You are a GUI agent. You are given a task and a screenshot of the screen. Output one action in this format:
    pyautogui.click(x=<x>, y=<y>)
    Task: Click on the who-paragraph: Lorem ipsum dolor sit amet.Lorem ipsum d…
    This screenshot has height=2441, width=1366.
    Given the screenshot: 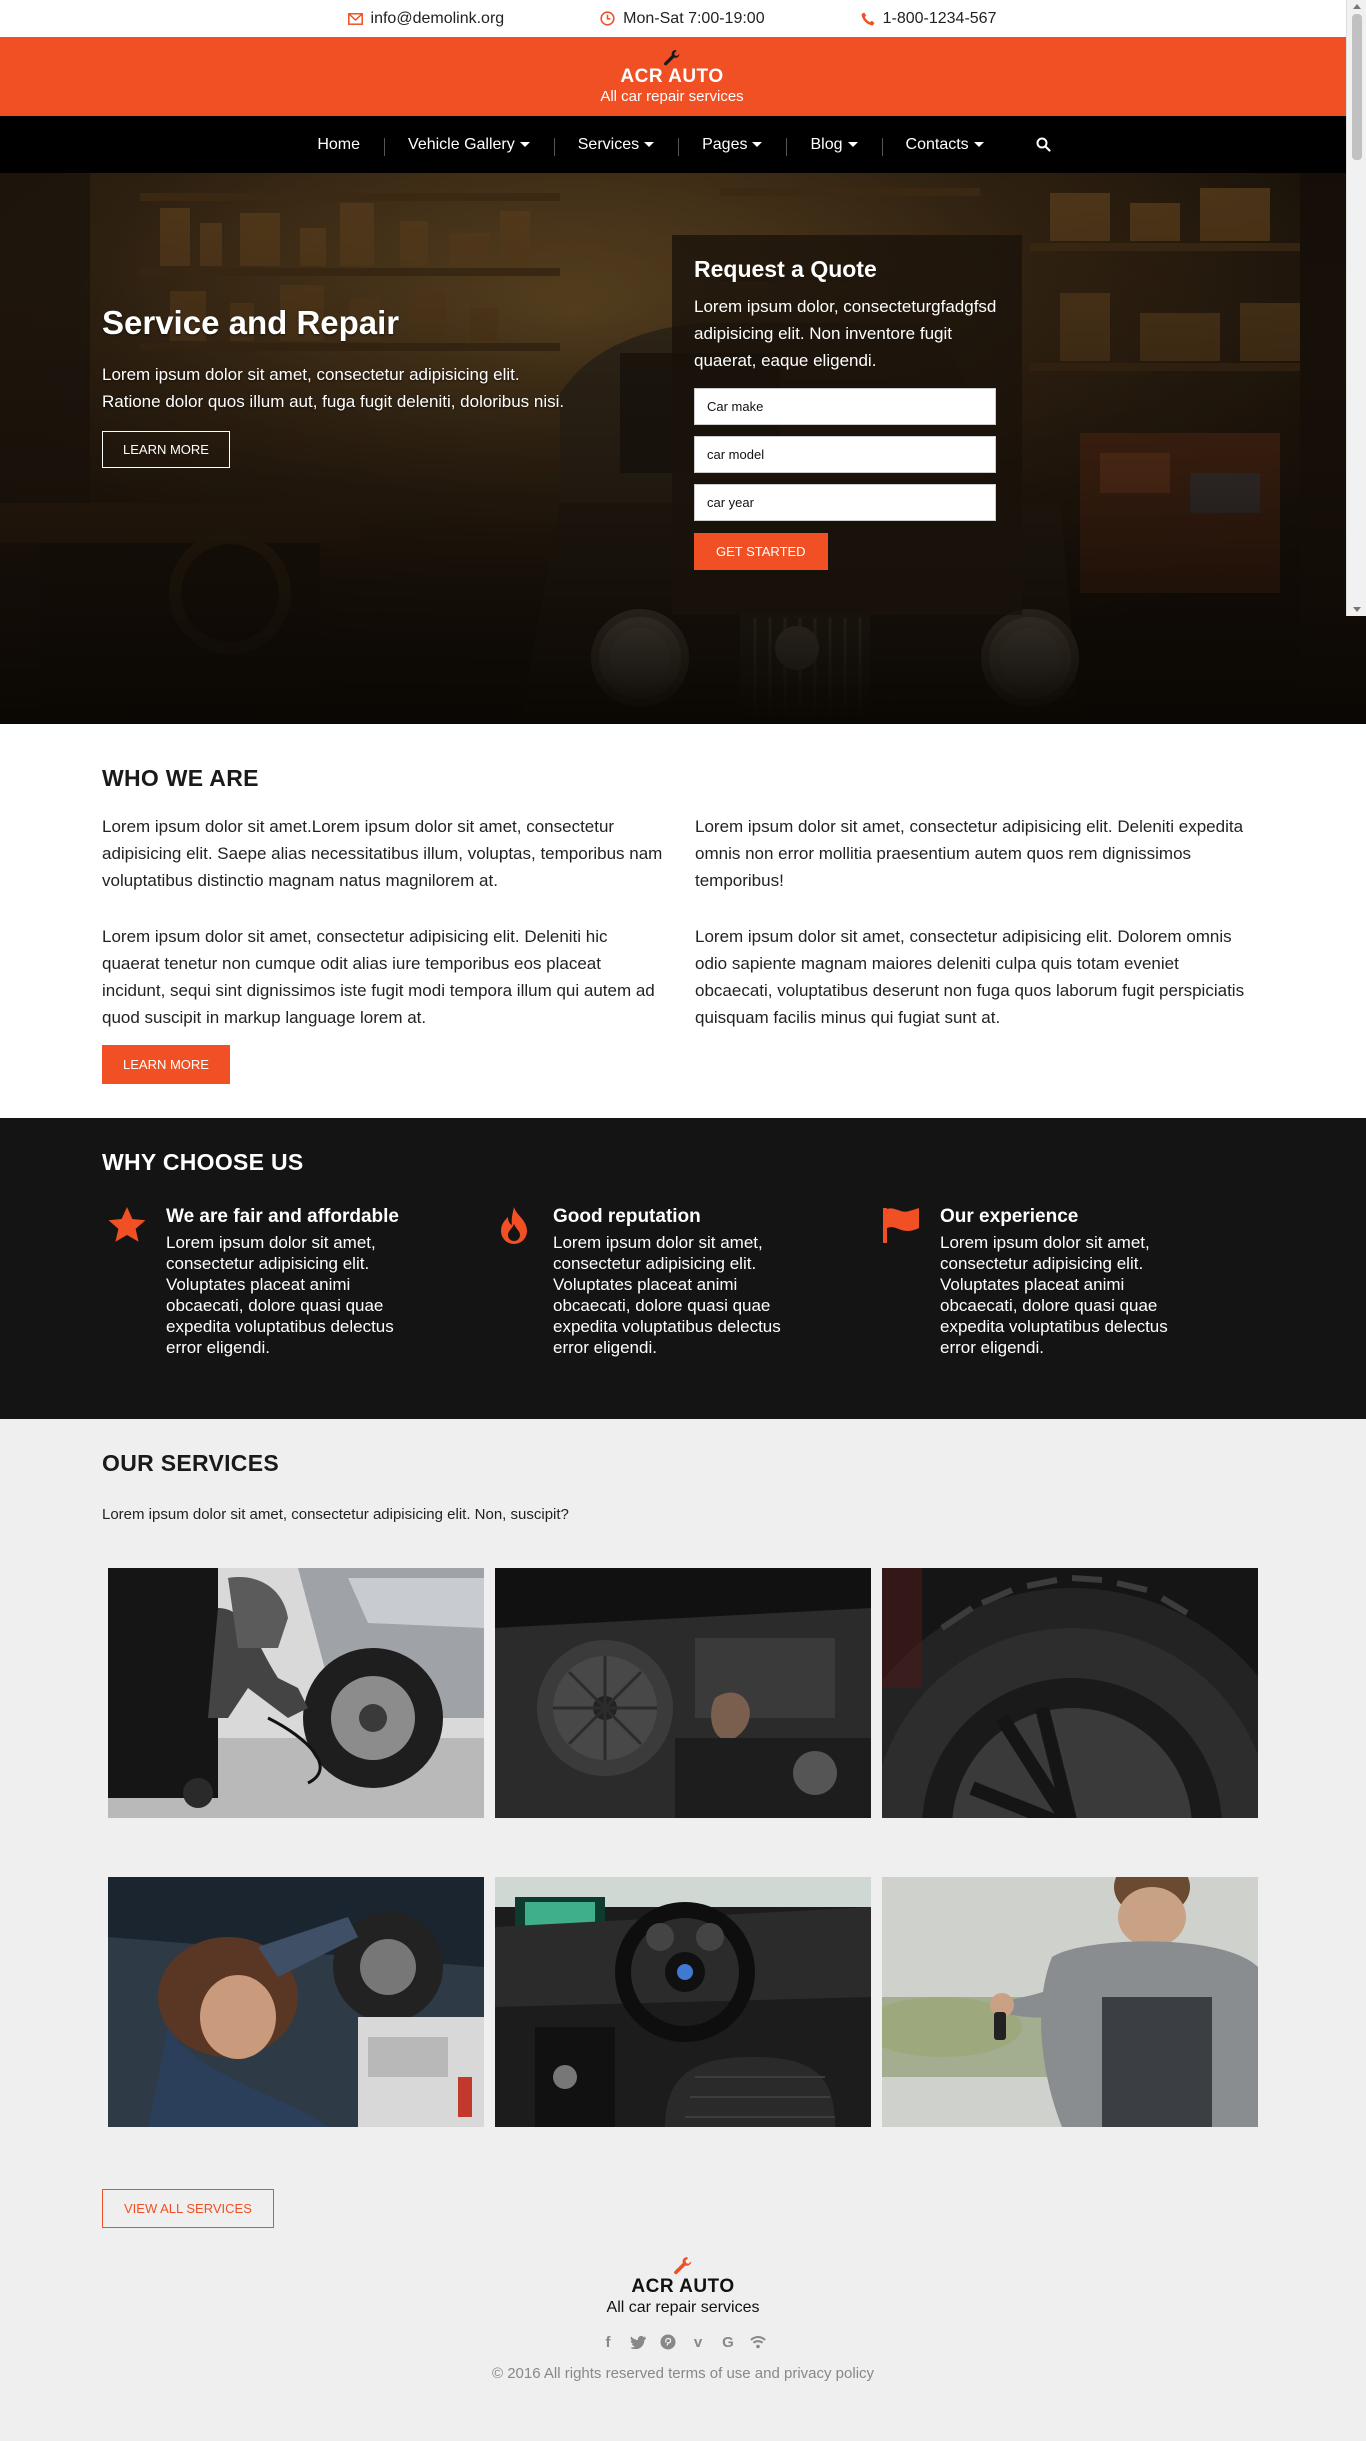 What is the action you would take?
    pyautogui.click(x=382, y=853)
    